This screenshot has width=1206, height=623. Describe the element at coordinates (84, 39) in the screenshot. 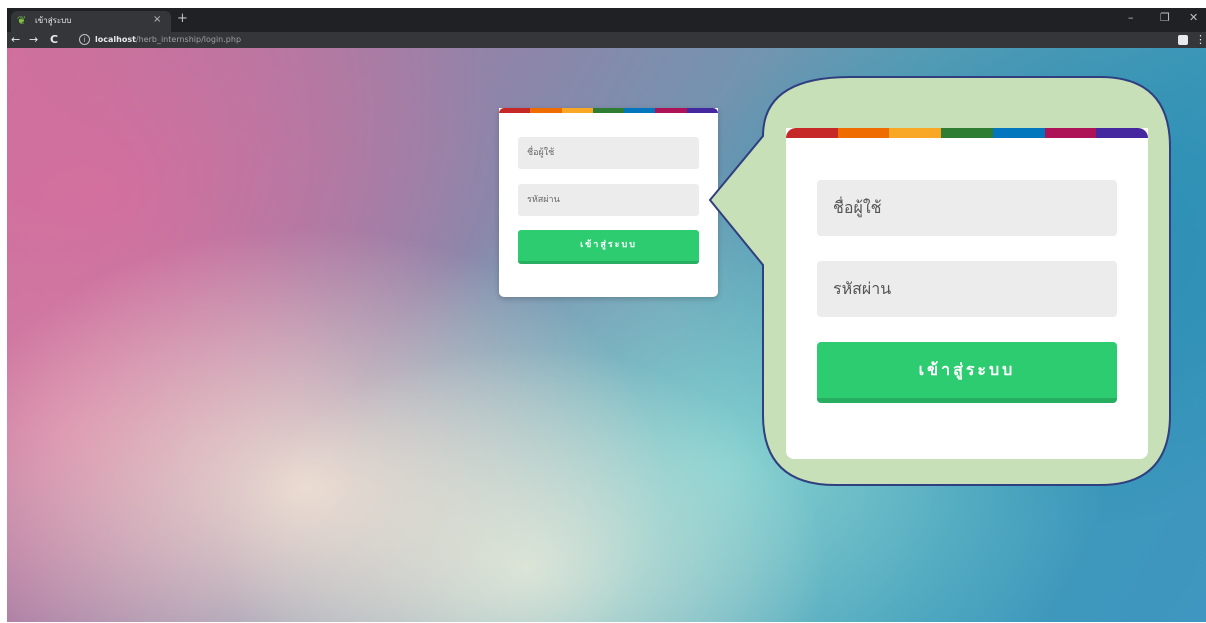

I see `info-icon: i` at that location.